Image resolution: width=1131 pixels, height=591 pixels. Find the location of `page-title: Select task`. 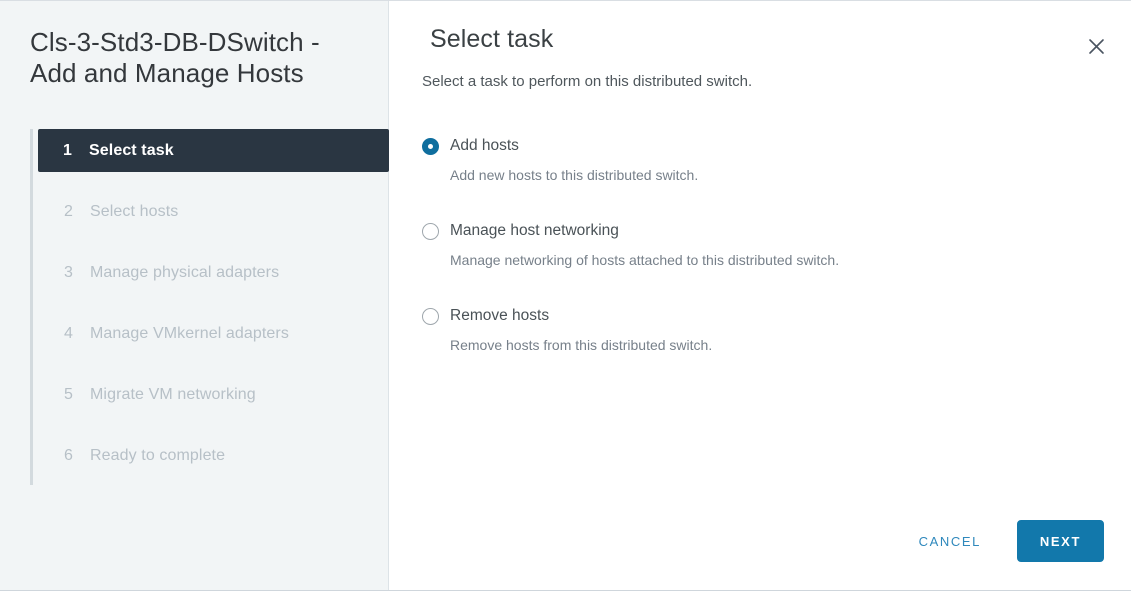

page-title: Select task is located at coordinates (492, 39).